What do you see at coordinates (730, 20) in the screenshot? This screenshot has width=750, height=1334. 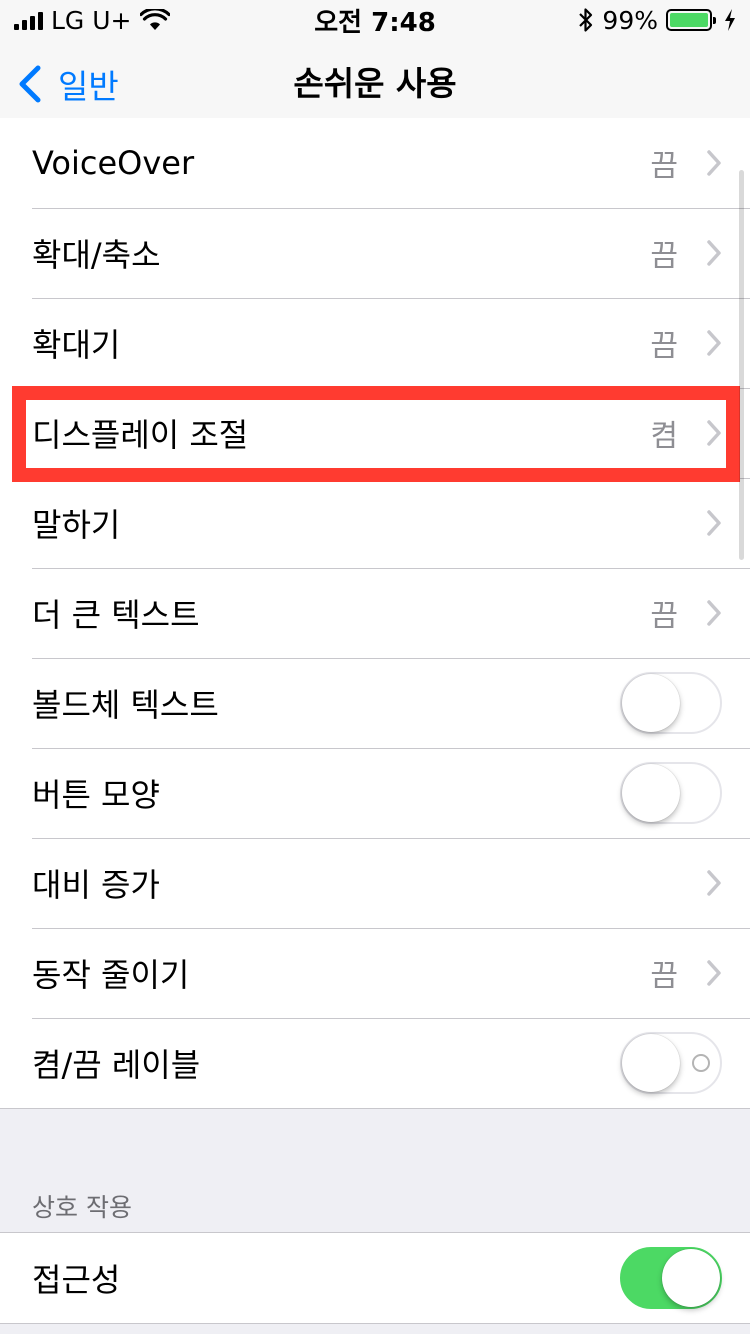 I see `charging-icon` at bounding box center [730, 20].